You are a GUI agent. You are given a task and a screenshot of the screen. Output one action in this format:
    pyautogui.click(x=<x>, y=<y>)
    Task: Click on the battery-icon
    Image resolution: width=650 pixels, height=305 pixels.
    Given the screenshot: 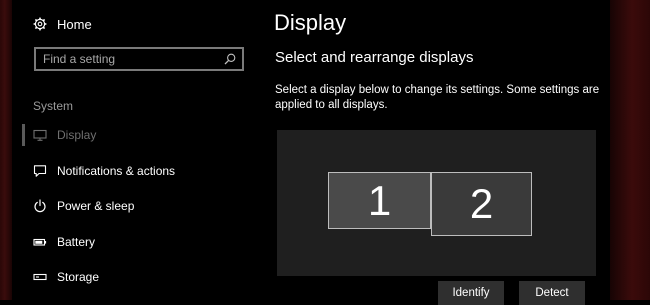 What is the action you would take?
    pyautogui.click(x=40, y=242)
    